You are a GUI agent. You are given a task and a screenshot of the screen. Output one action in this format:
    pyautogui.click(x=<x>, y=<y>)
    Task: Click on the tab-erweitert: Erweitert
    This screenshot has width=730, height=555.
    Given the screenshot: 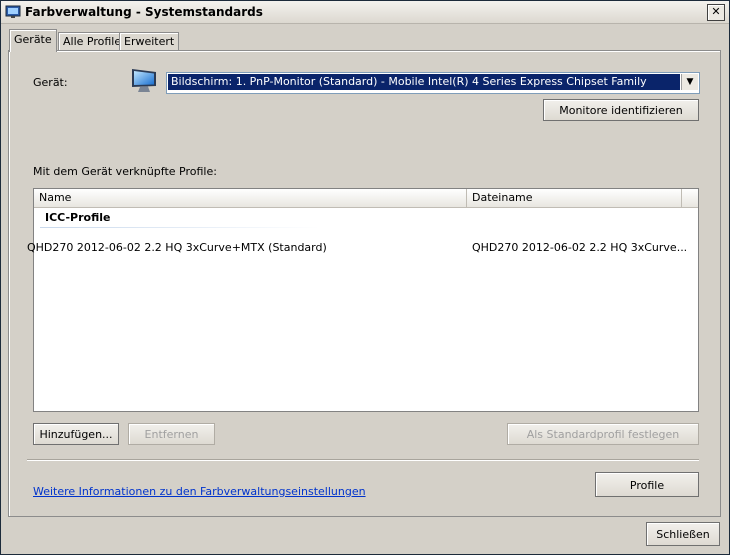 What is the action you would take?
    pyautogui.click(x=149, y=41)
    